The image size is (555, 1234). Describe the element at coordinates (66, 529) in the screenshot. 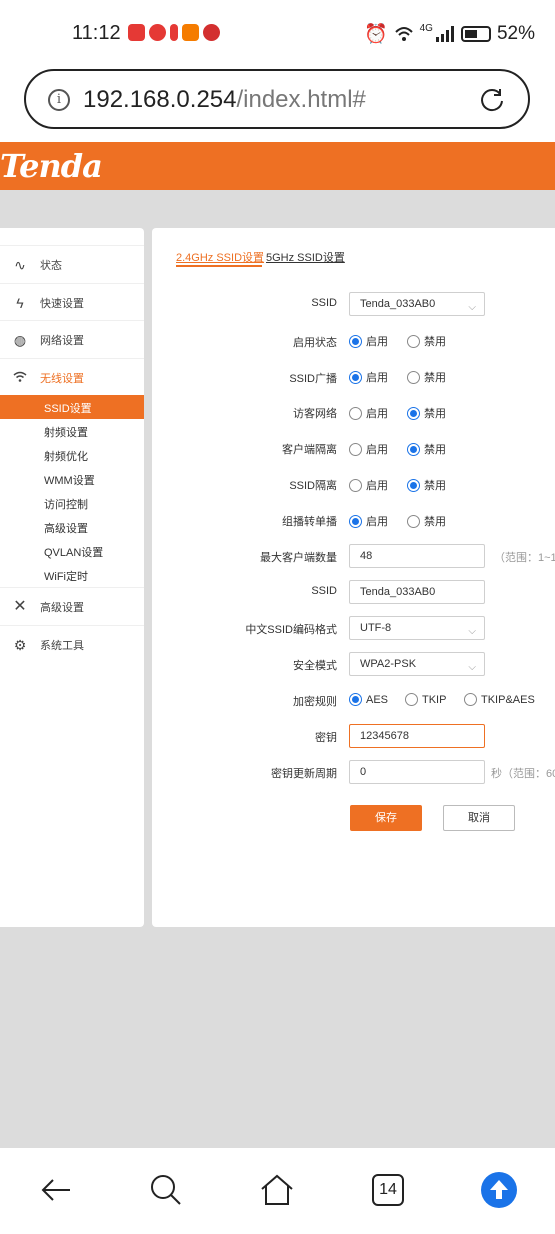

I see `subitem-label: 高级设置` at that location.